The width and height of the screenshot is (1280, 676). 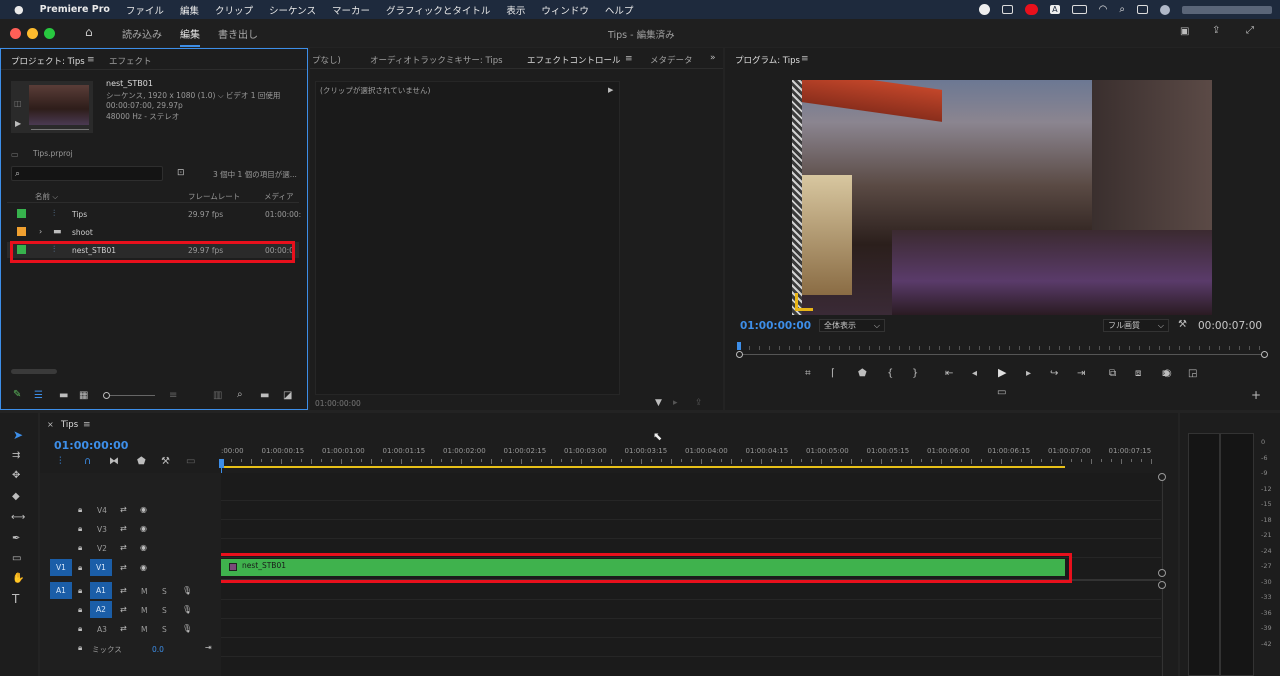 What do you see at coordinates (46, 196) in the screenshot?
I see `column-name: 名前 ⌵` at bounding box center [46, 196].